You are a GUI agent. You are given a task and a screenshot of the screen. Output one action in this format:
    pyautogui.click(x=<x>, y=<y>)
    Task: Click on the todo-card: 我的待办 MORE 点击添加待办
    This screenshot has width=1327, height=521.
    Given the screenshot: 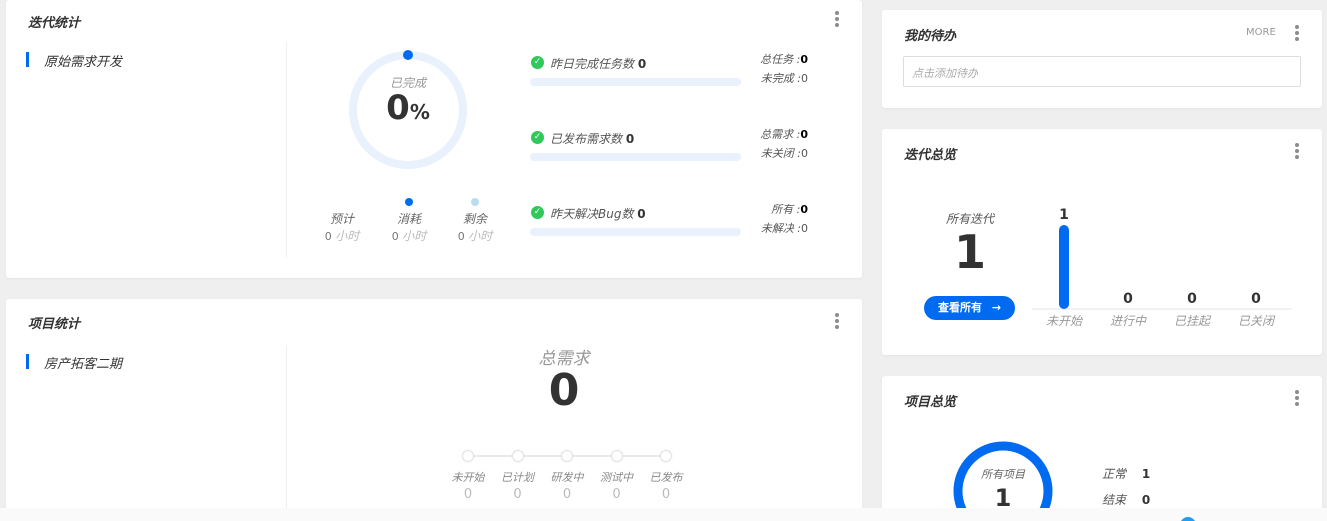 What is the action you would take?
    pyautogui.click(x=1102, y=59)
    